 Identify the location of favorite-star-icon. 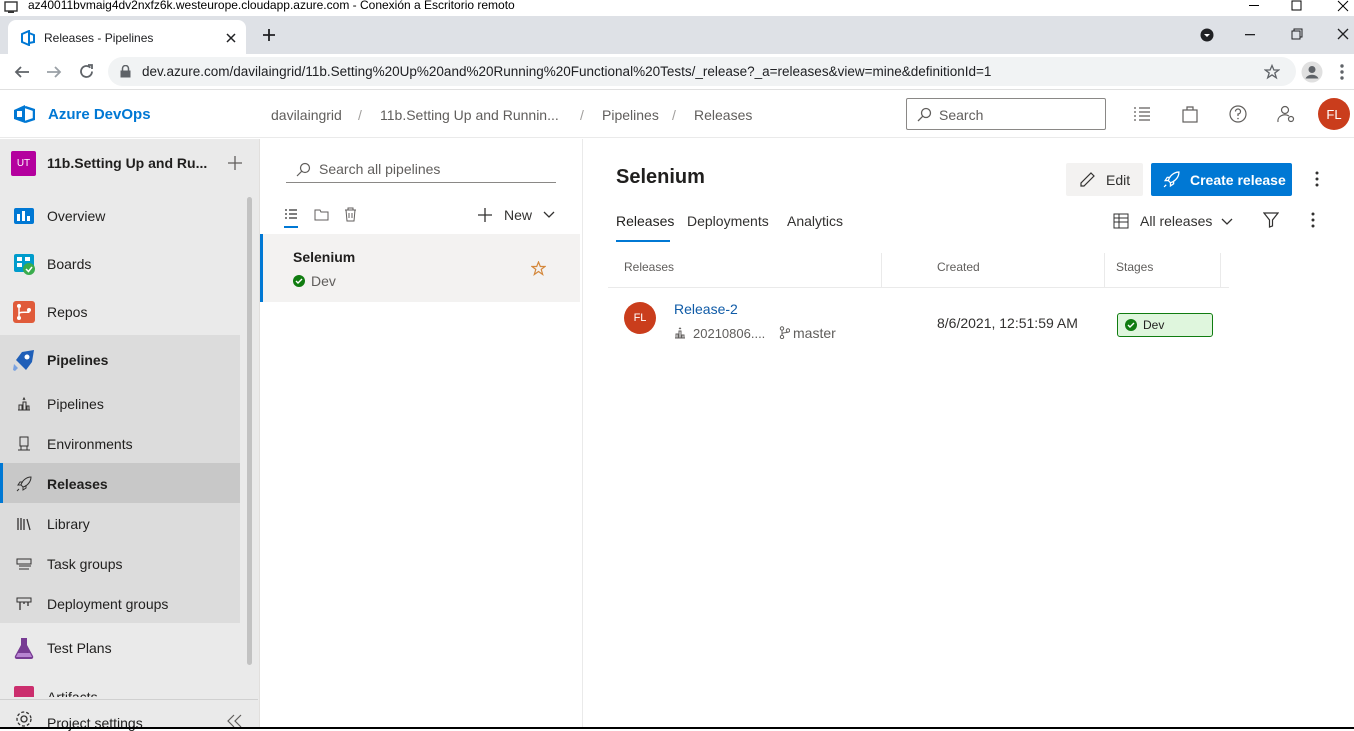
(538, 268).